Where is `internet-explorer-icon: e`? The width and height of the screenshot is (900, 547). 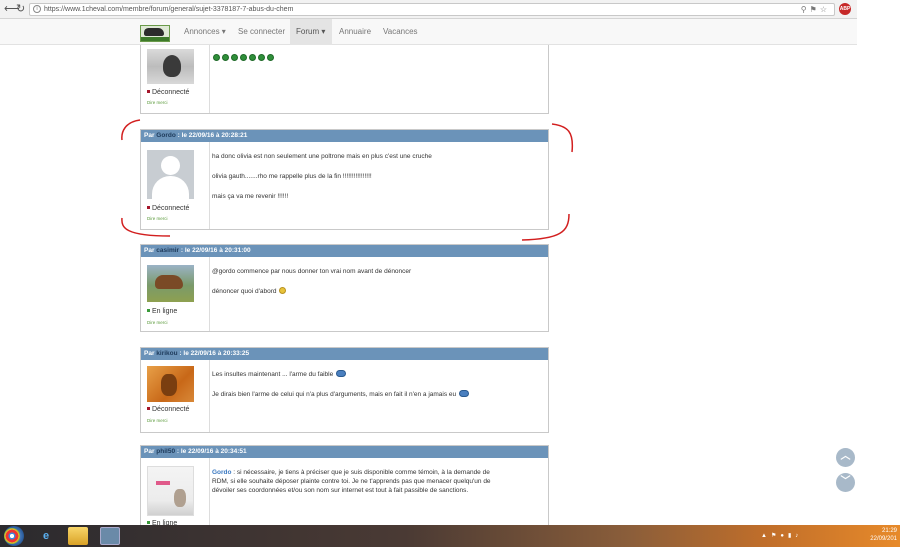 internet-explorer-icon: e is located at coordinates (46, 536).